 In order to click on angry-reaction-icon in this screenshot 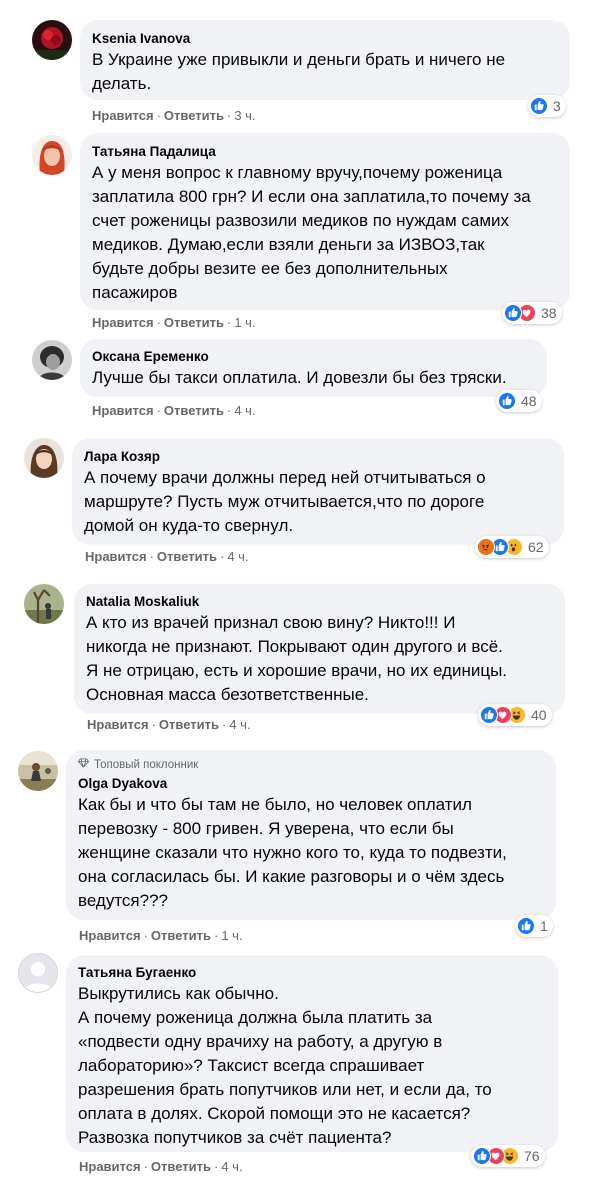, I will do `click(486, 547)`.